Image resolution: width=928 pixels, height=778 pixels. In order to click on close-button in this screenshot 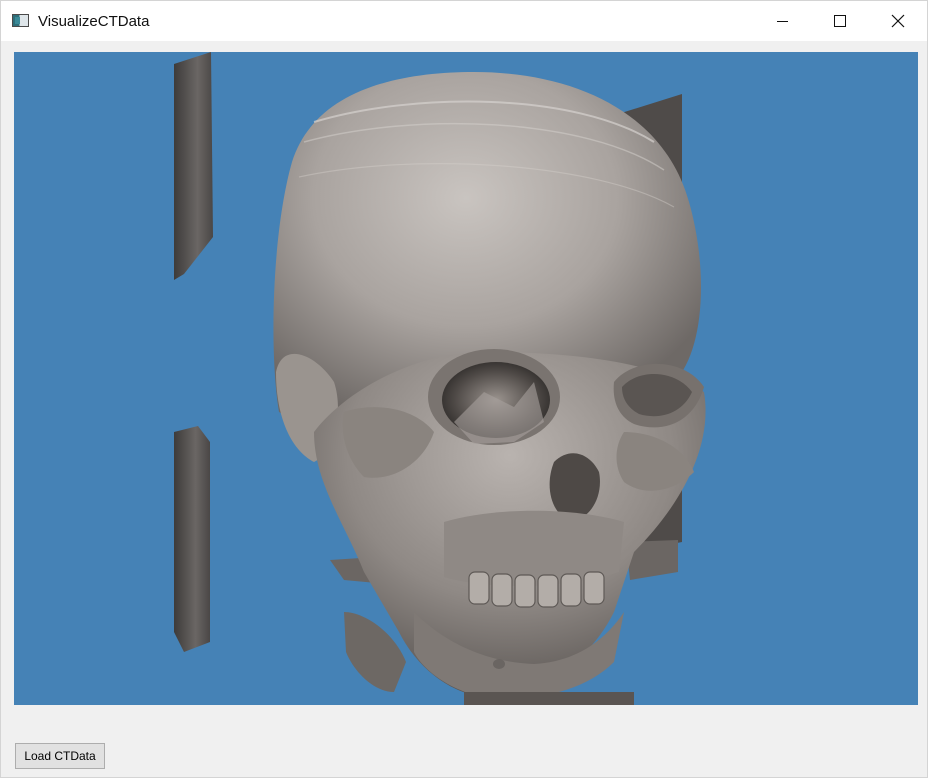, I will do `click(898, 21)`.